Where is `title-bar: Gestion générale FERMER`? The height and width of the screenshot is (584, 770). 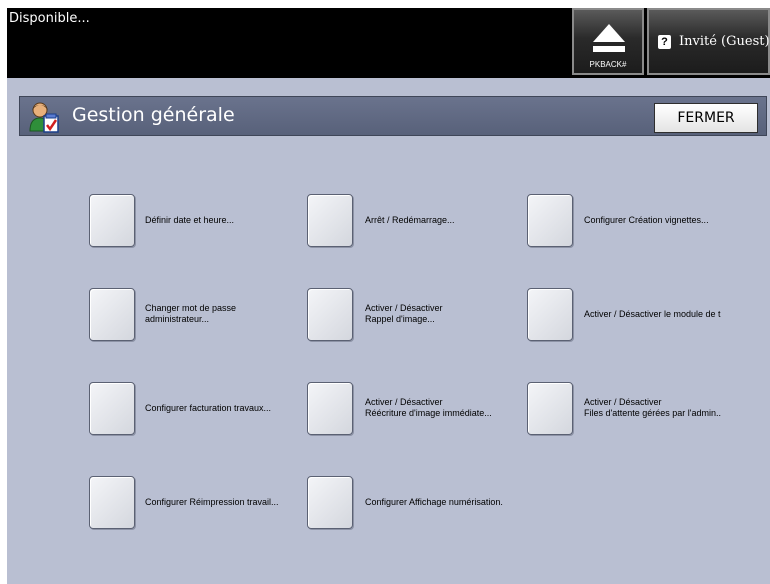
title-bar: Gestion générale FERMER is located at coordinates (393, 116).